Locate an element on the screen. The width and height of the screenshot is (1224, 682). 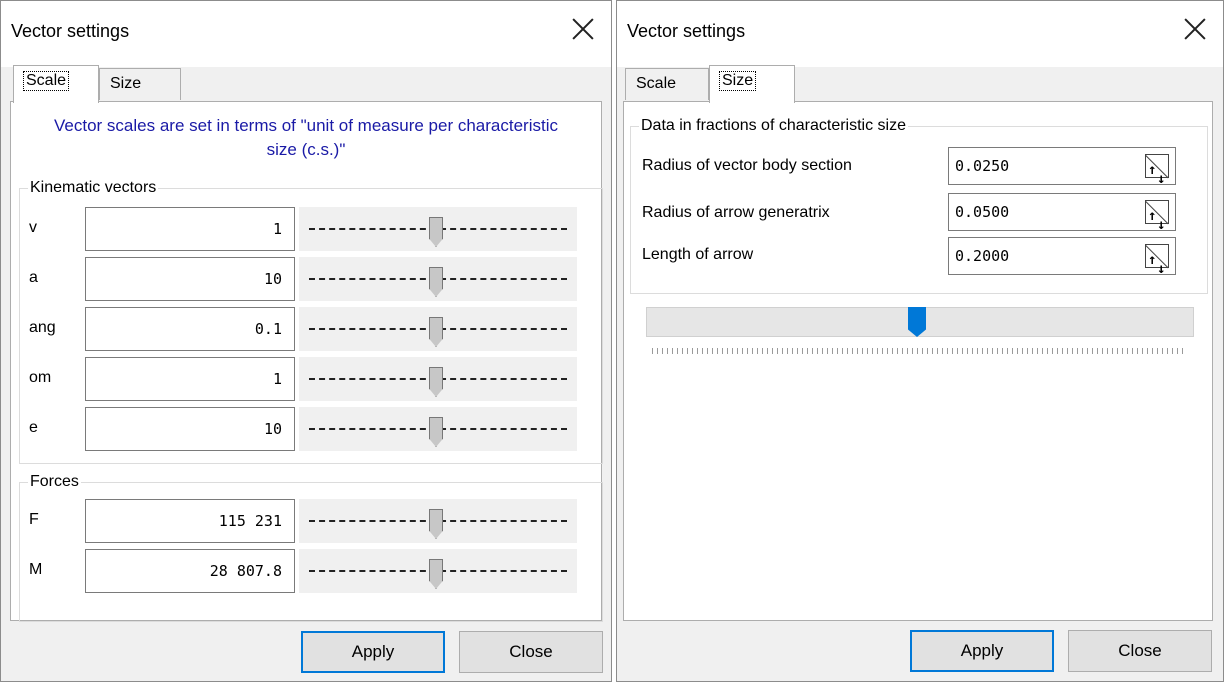
slider-ticks is located at coordinates (919, 351).